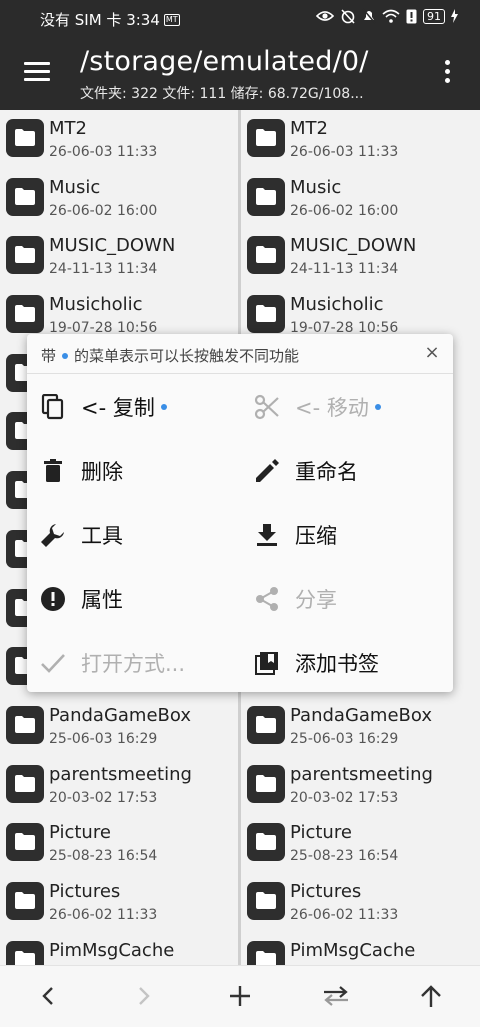 Image resolution: width=480 pixels, height=1027 pixels. Describe the element at coordinates (348, 16) in the screenshot. I see `alarm-off-icon` at that location.